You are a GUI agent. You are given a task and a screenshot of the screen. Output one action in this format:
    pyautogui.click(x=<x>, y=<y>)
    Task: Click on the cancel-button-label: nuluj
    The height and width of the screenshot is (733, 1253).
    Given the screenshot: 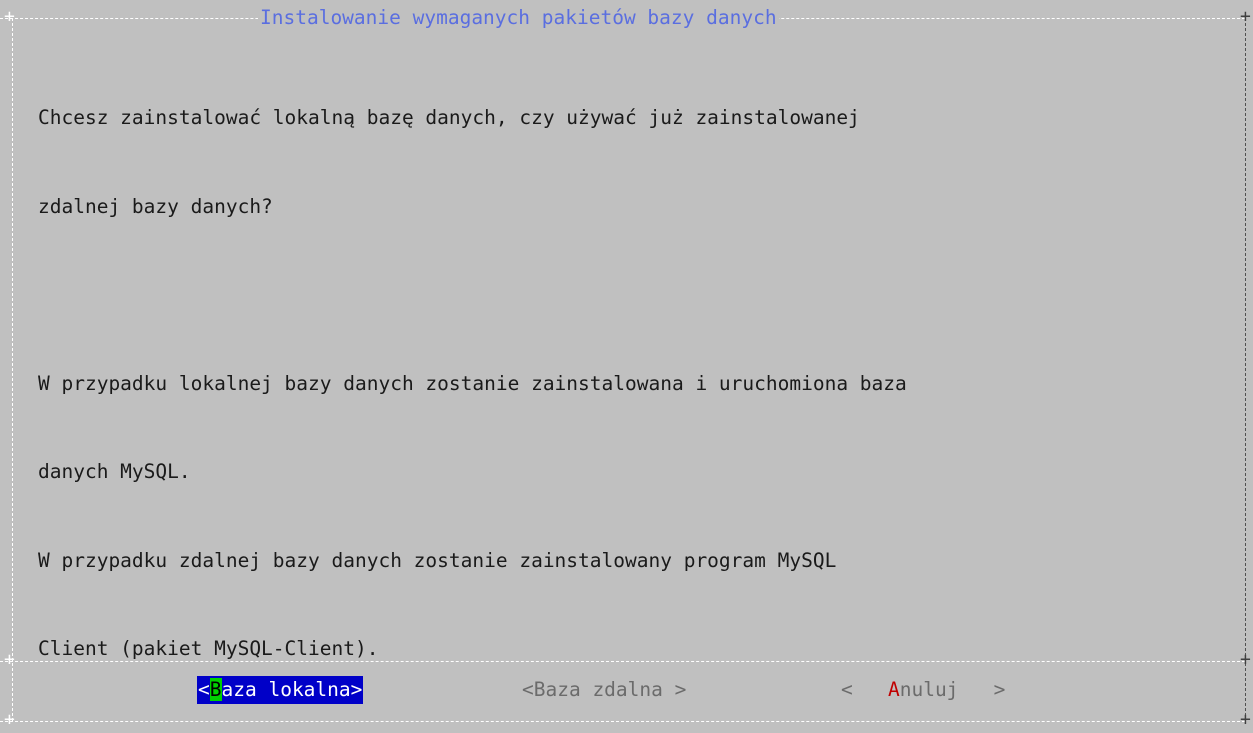 What is the action you would take?
    pyautogui.click(x=929, y=689)
    